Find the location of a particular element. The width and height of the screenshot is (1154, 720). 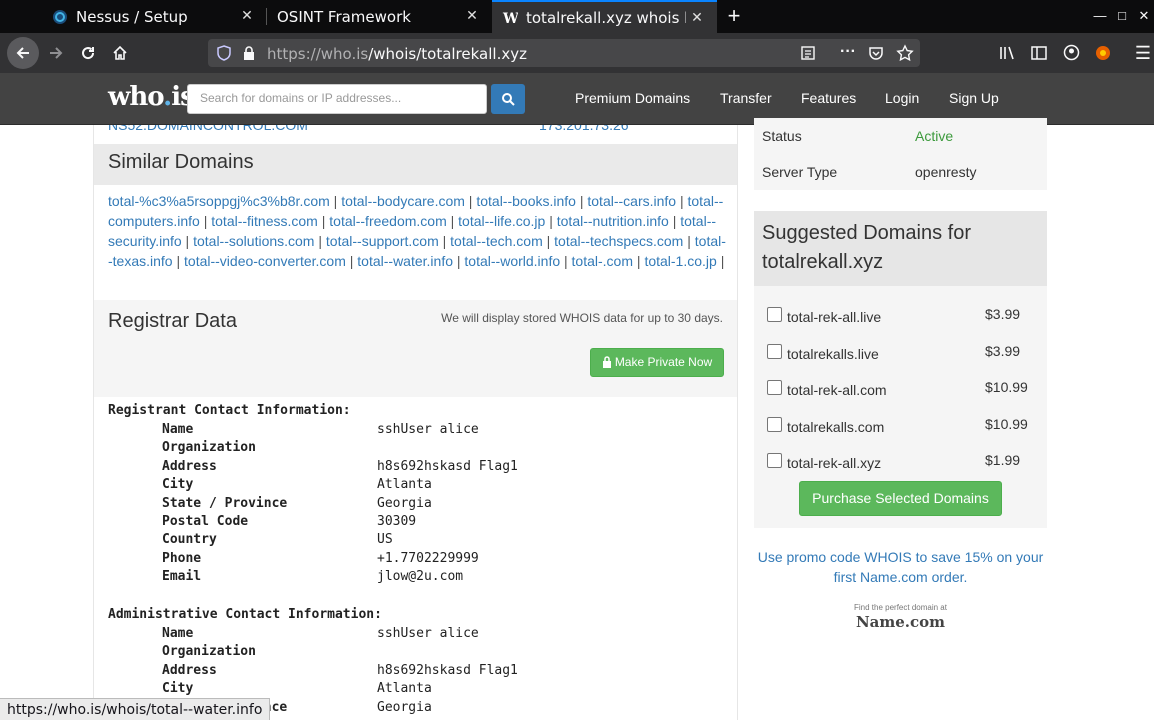

address-bar: https://who.is/whois/totalrekall.xyz ··· is located at coordinates (564, 53).